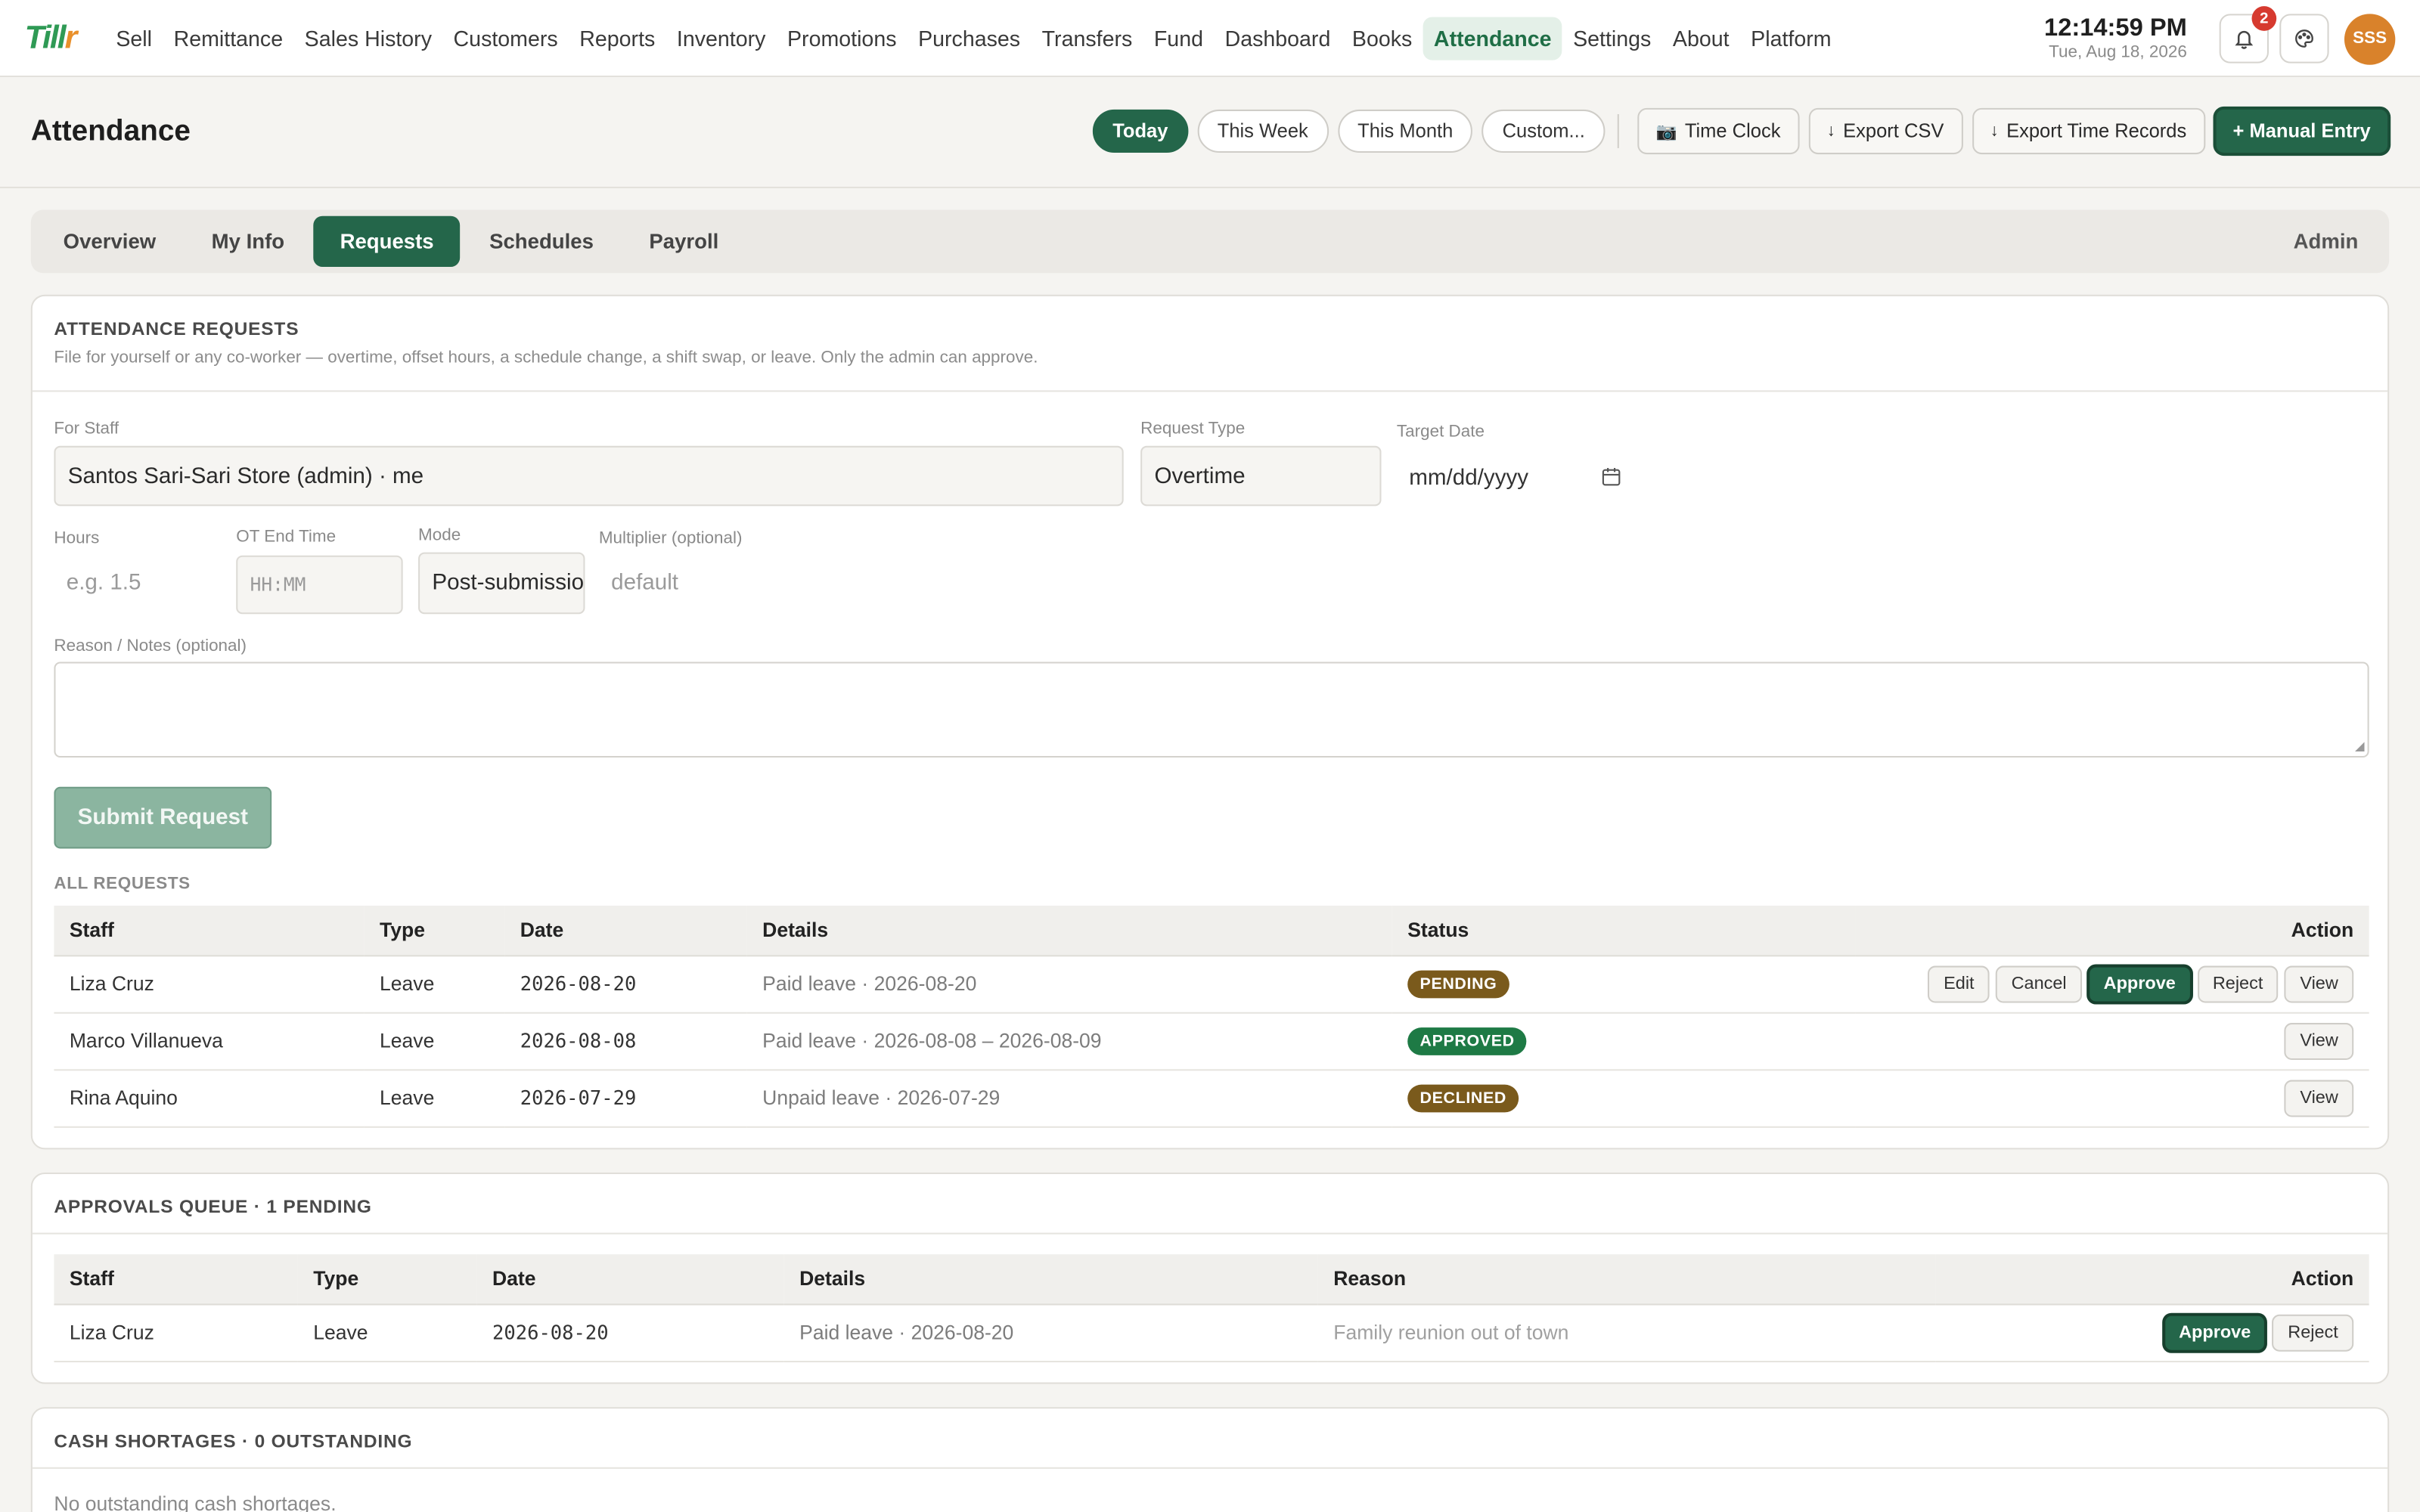 The width and height of the screenshot is (2420, 1512). I want to click on nav-item-inventory: Inventory, so click(721, 38).